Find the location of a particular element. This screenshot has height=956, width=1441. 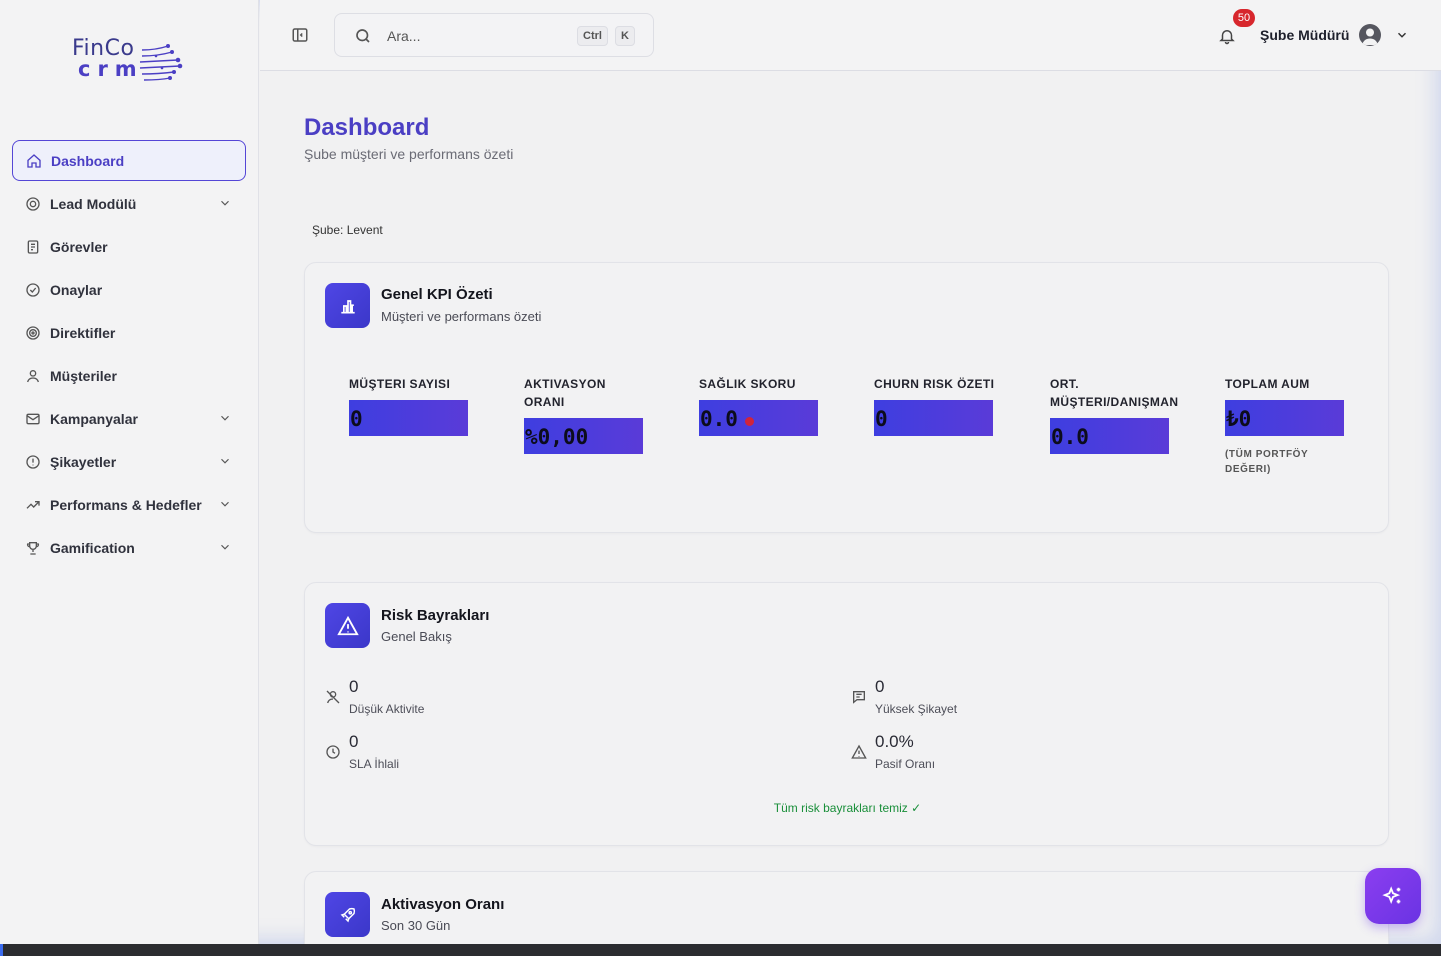

kpi-label: Ort. Müşteri/Danışman is located at coordinates (1114, 393).